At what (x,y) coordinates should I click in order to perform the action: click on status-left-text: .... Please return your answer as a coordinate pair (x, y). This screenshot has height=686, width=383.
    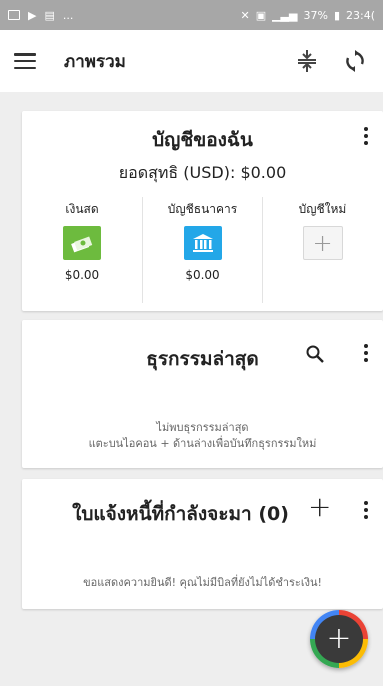
    Looking at the image, I should click on (68, 15).